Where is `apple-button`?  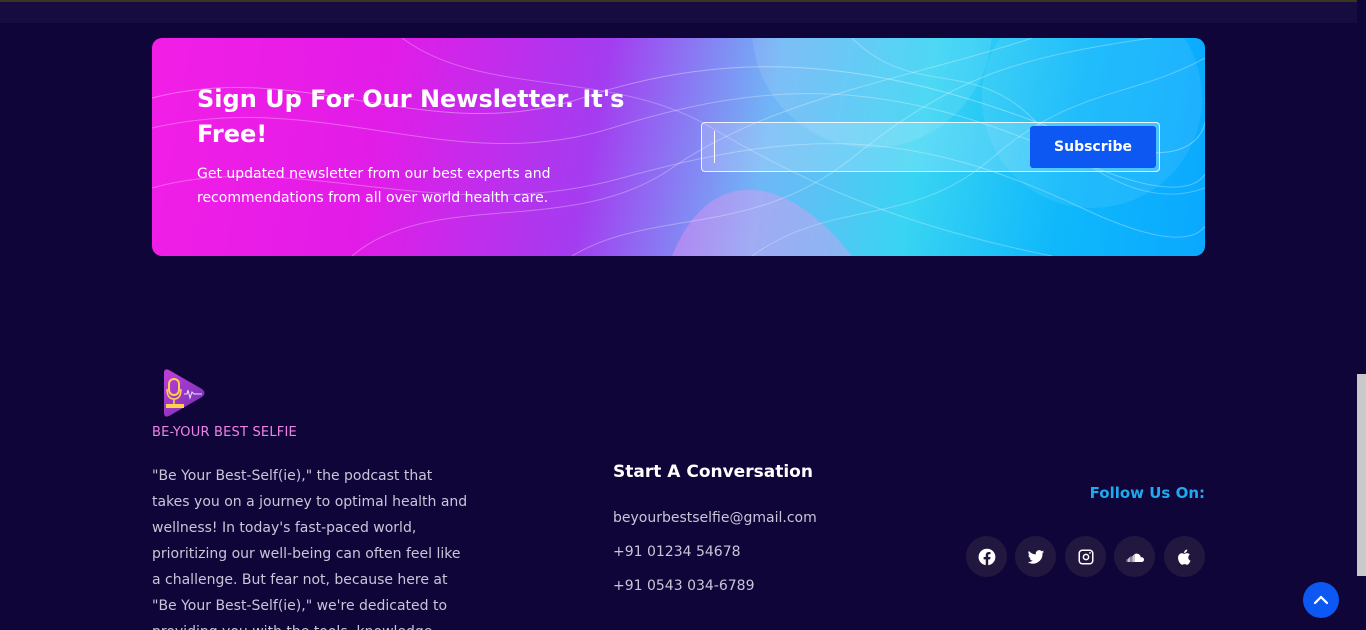
apple-button is located at coordinates (1184, 556).